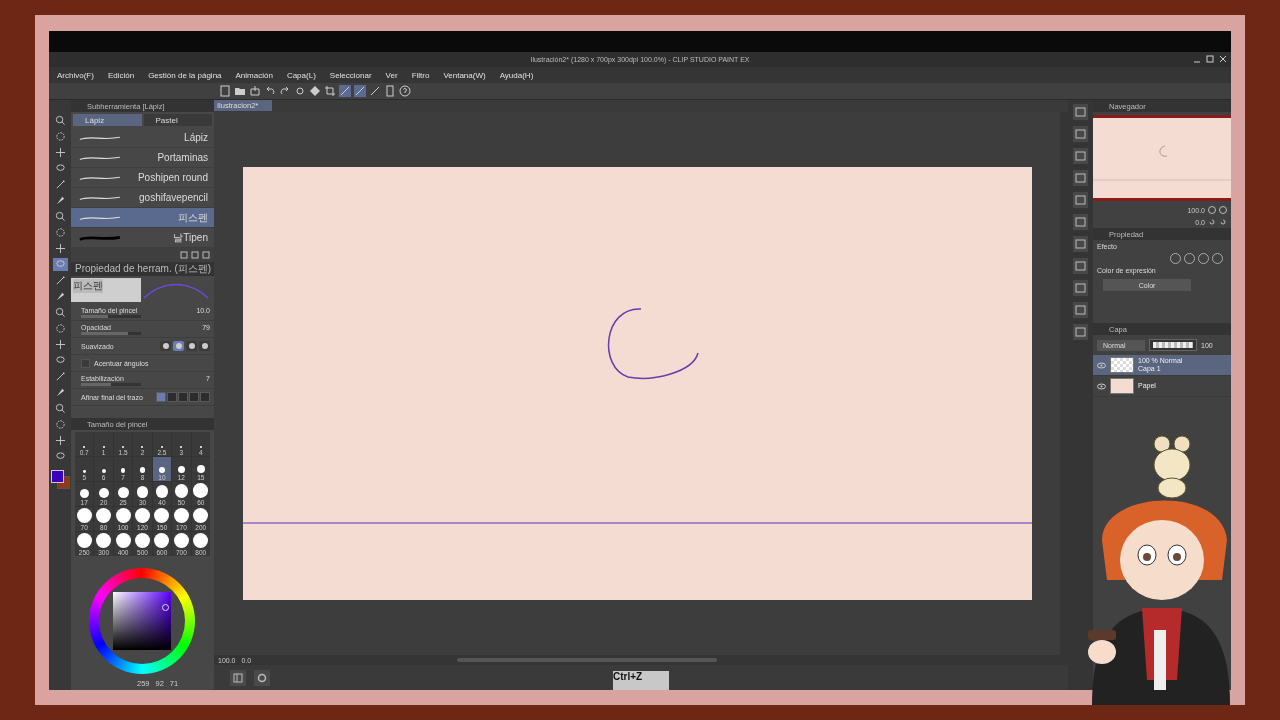 This screenshot has width=1280, height=720. I want to click on saturation-square, so click(142, 621).